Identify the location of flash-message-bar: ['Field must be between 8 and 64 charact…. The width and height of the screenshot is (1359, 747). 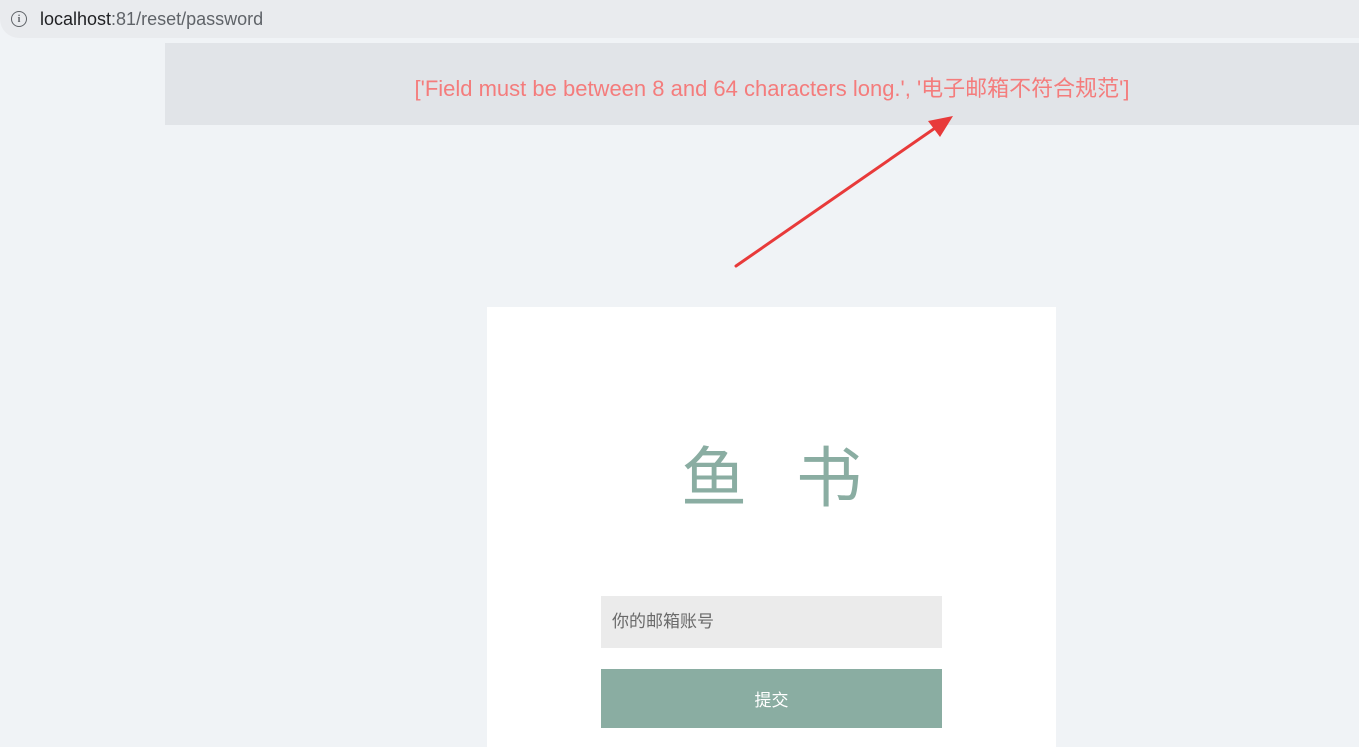
(762, 84).